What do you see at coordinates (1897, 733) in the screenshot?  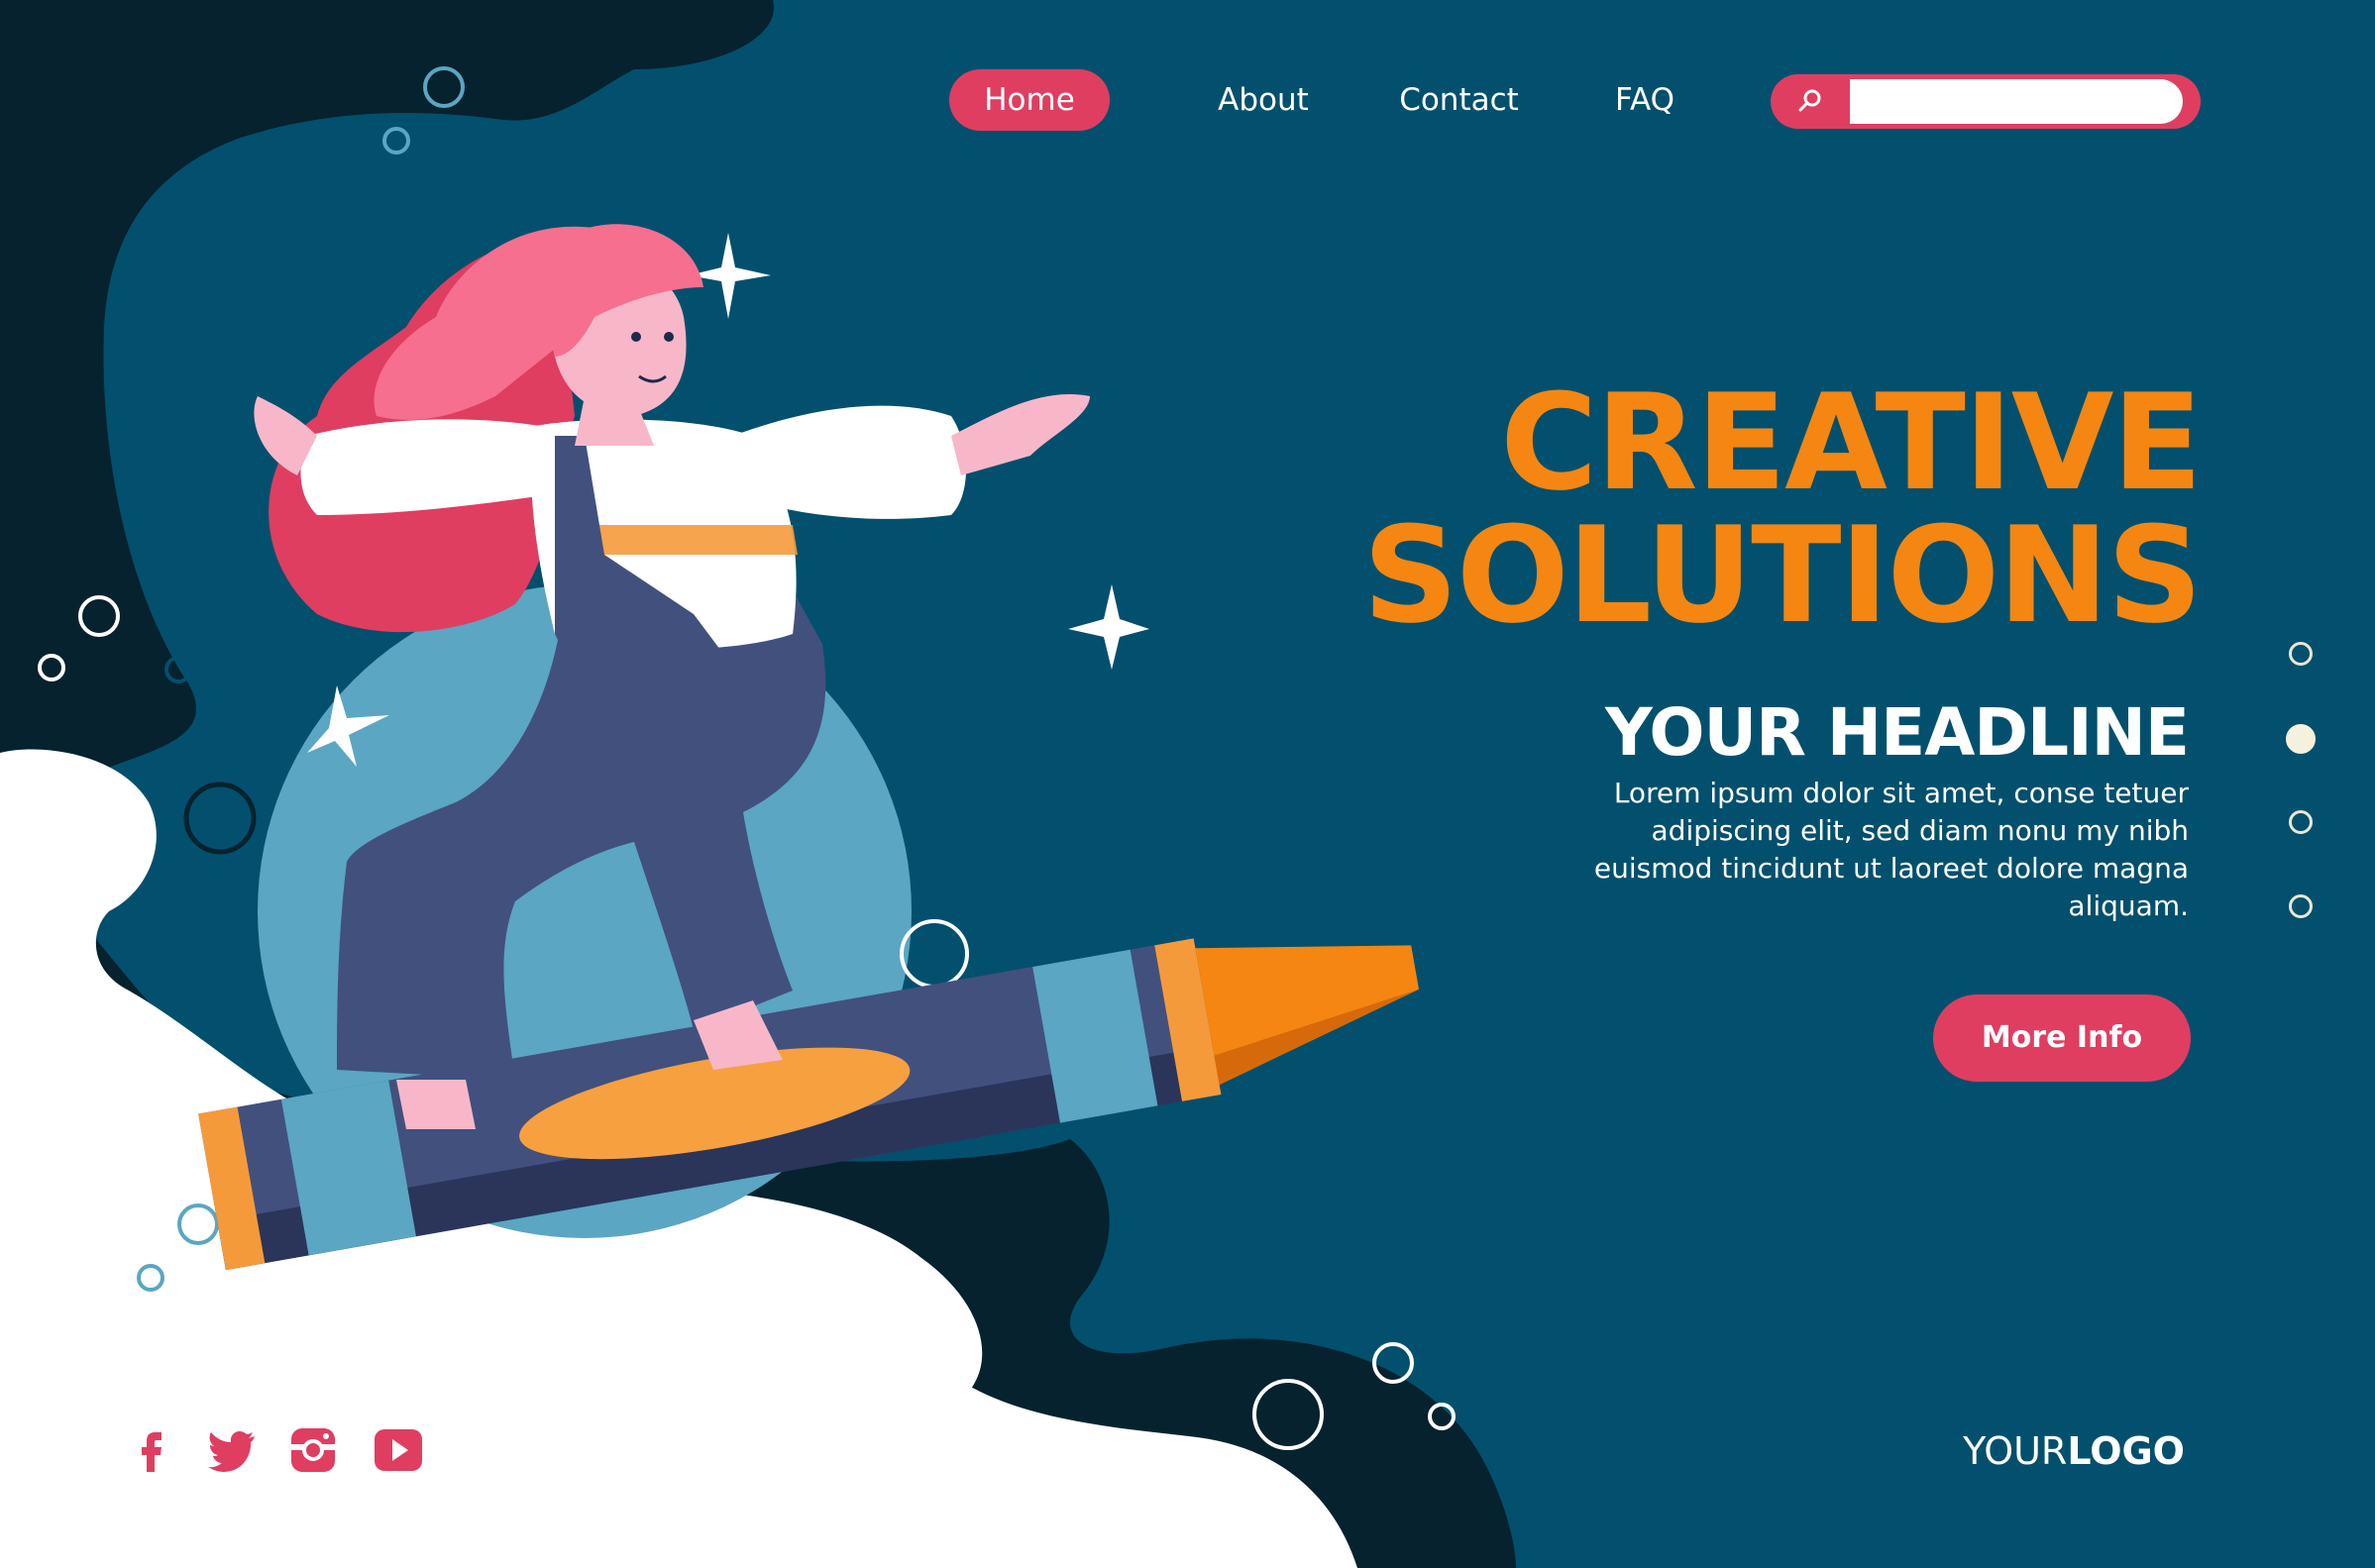 I see `headline: YOUR HEADLINE` at bounding box center [1897, 733].